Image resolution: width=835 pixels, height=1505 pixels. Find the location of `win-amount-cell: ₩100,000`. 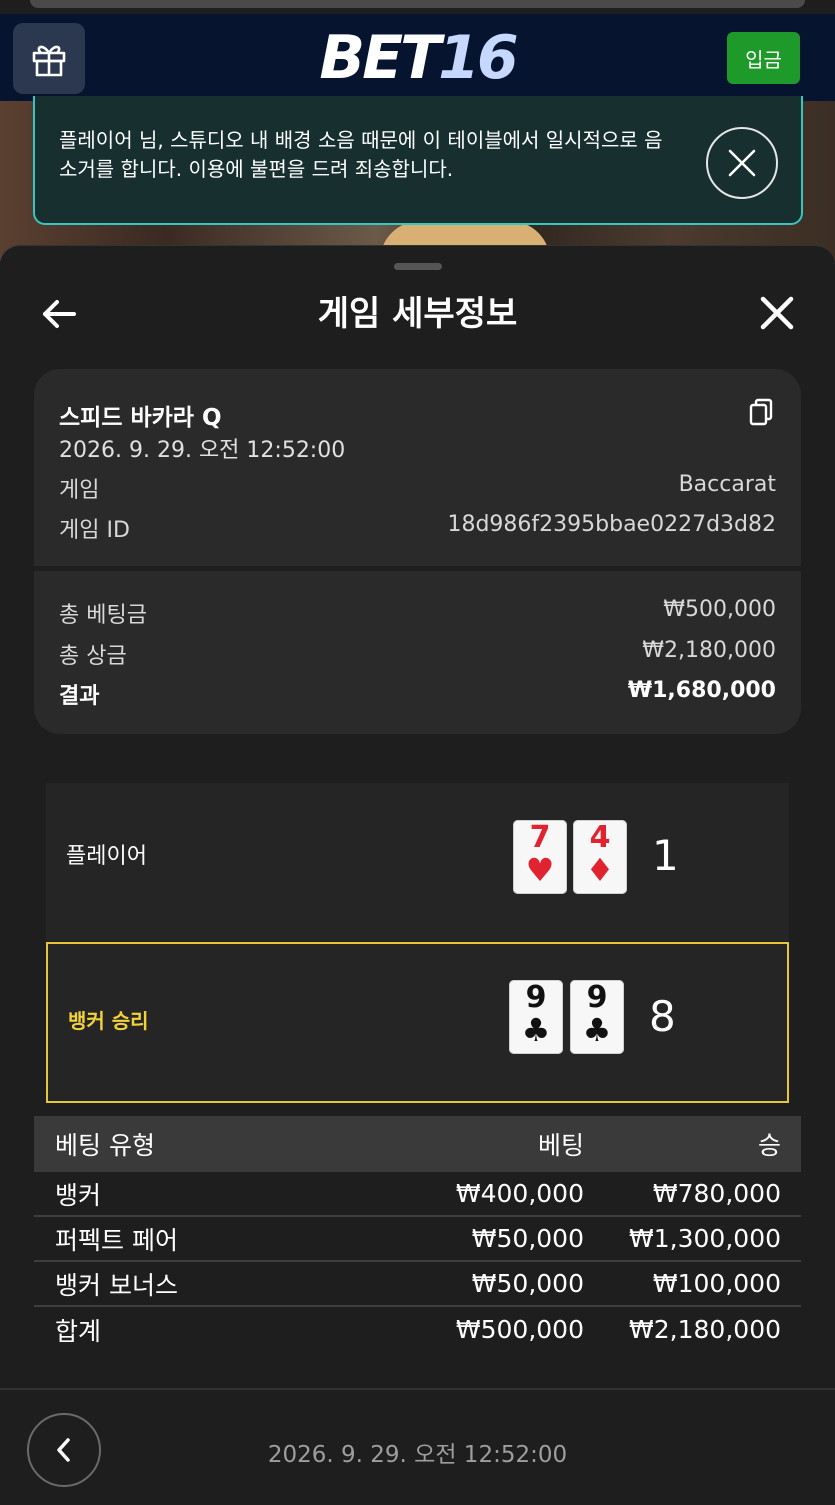

win-amount-cell: ₩100,000 is located at coordinates (716, 1283).